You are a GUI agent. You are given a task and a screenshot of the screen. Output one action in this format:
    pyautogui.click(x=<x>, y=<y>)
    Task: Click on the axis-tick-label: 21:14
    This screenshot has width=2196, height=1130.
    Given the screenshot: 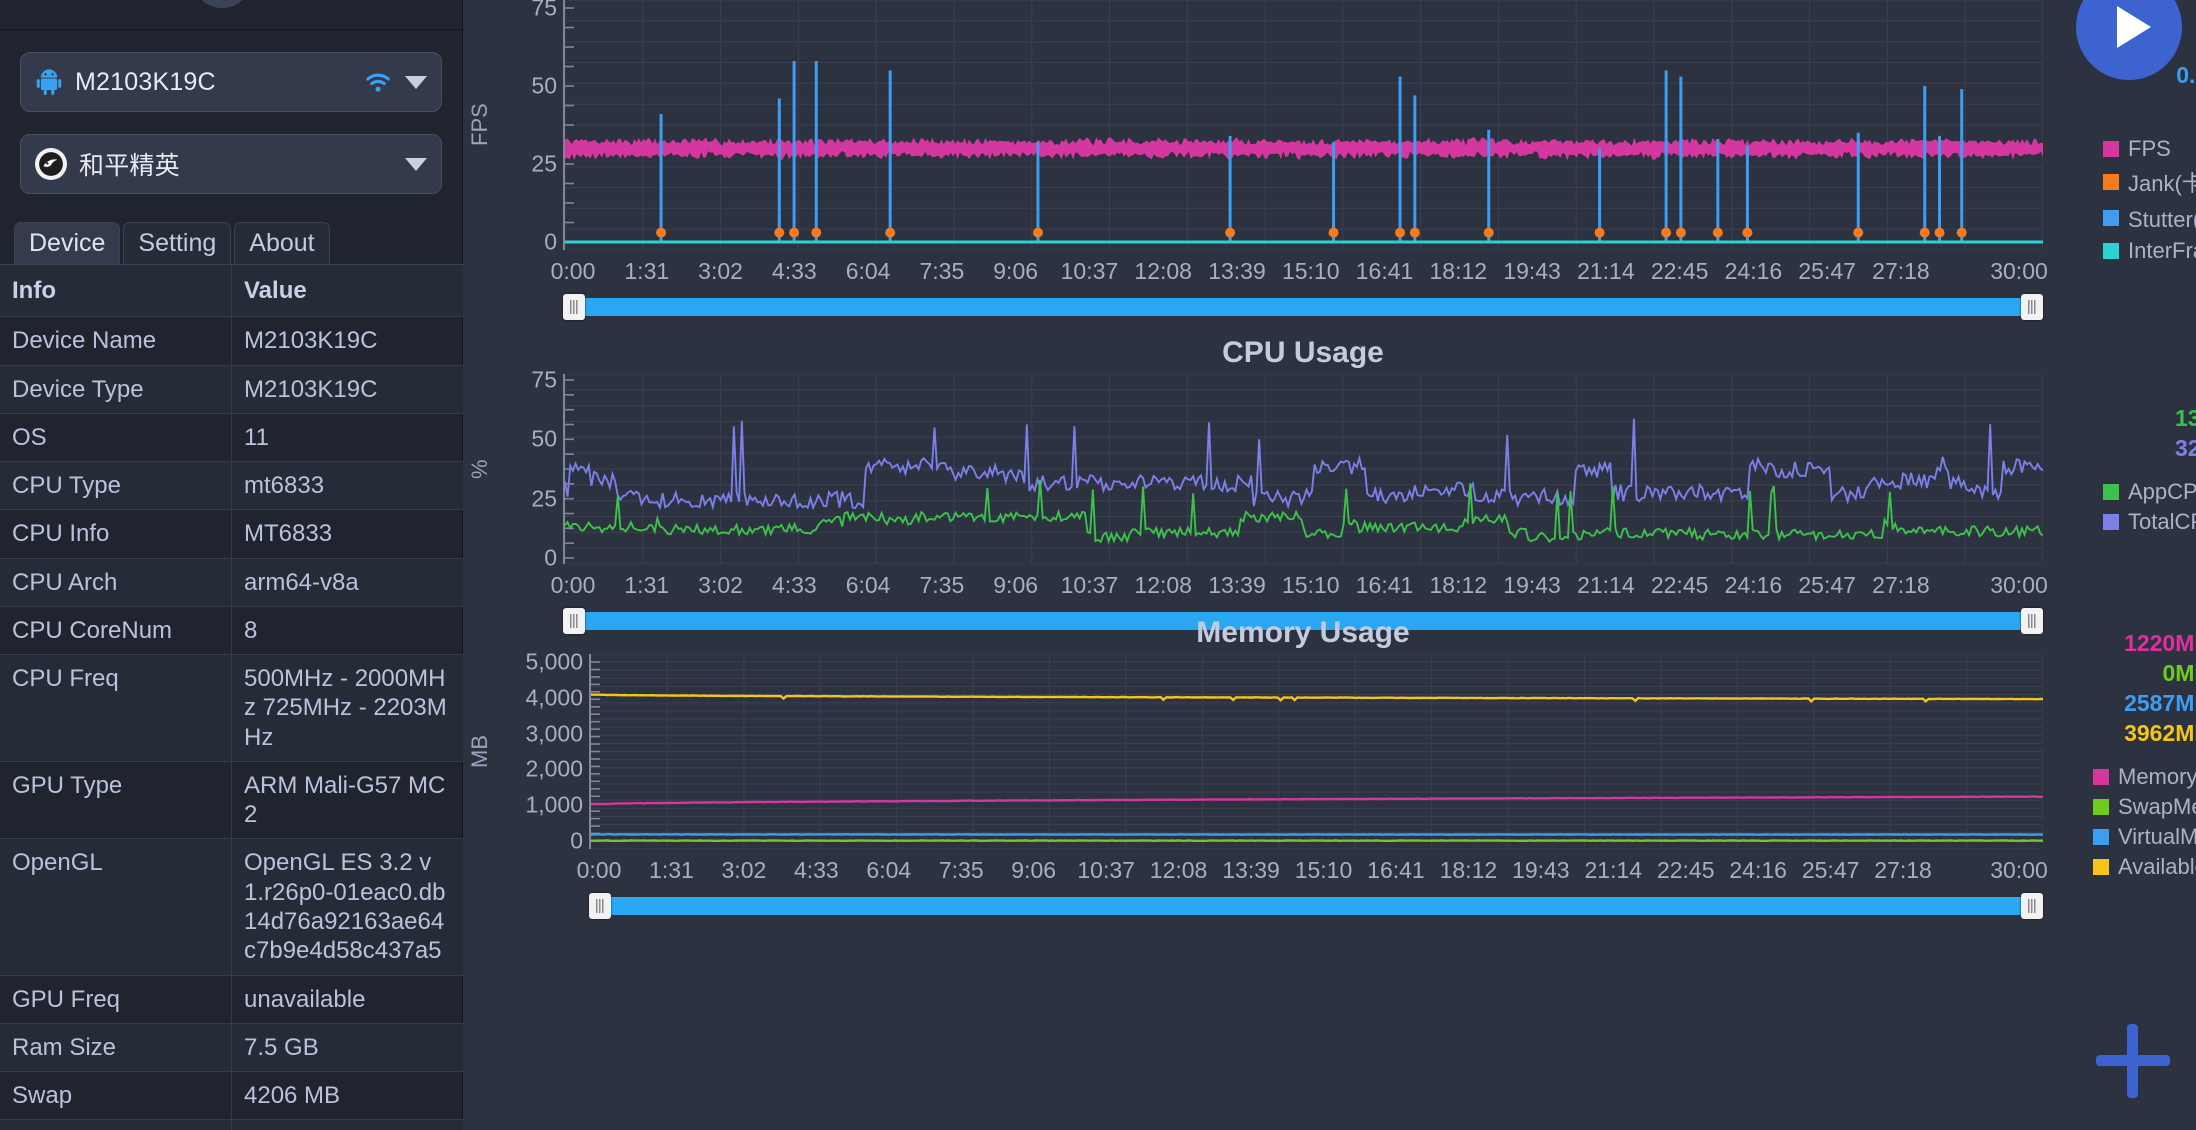 What is the action you would take?
    pyautogui.click(x=1606, y=585)
    